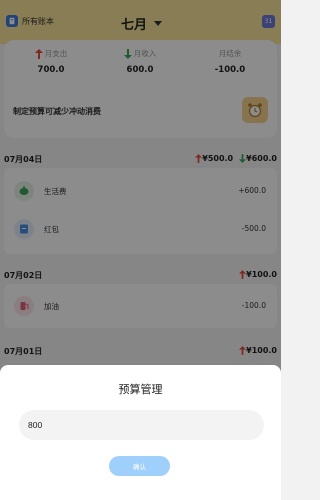  What do you see at coordinates (139, 466) in the screenshot?
I see `confirm-button: 确认` at bounding box center [139, 466].